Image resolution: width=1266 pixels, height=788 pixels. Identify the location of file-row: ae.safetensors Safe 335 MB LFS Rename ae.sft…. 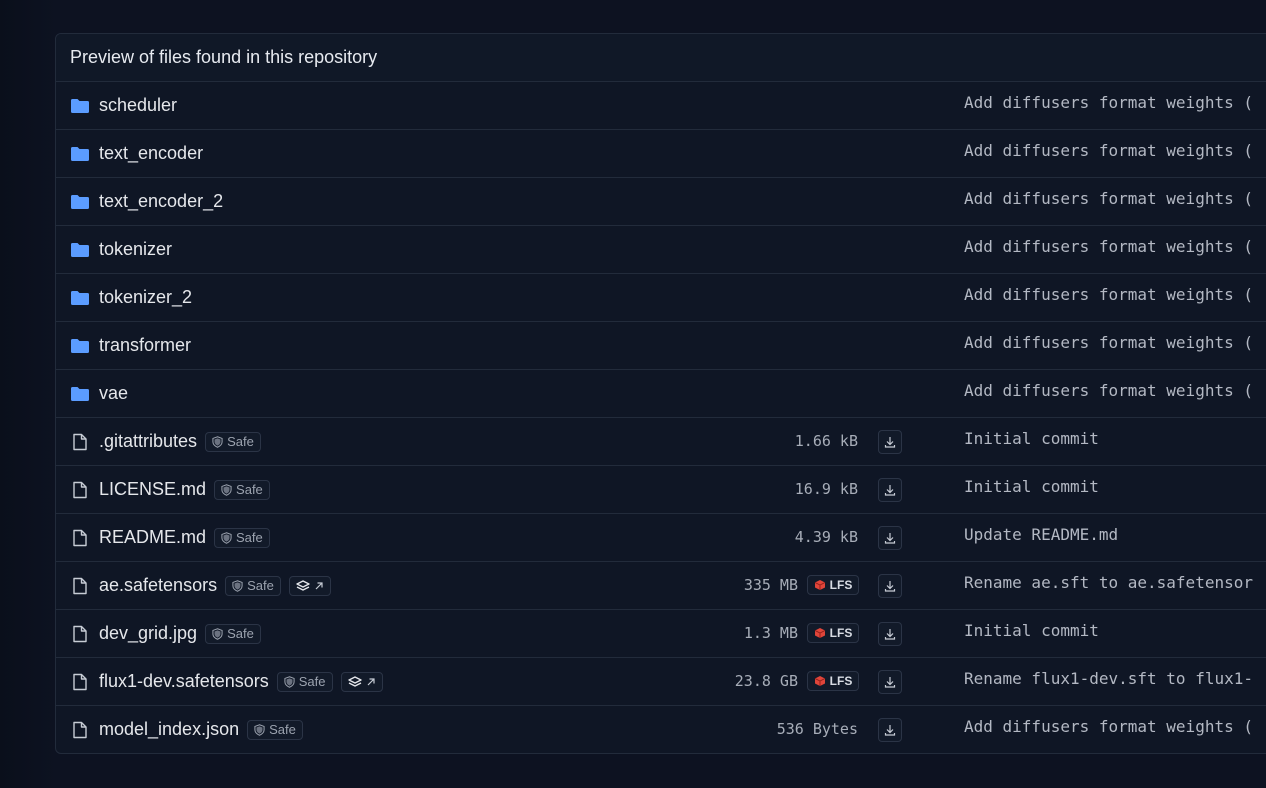
(661, 586).